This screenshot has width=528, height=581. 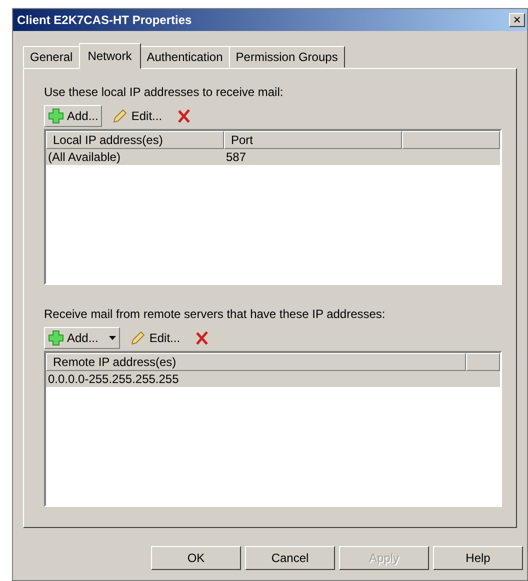 I want to click on column-header: Local IP address(es), so click(x=135, y=140).